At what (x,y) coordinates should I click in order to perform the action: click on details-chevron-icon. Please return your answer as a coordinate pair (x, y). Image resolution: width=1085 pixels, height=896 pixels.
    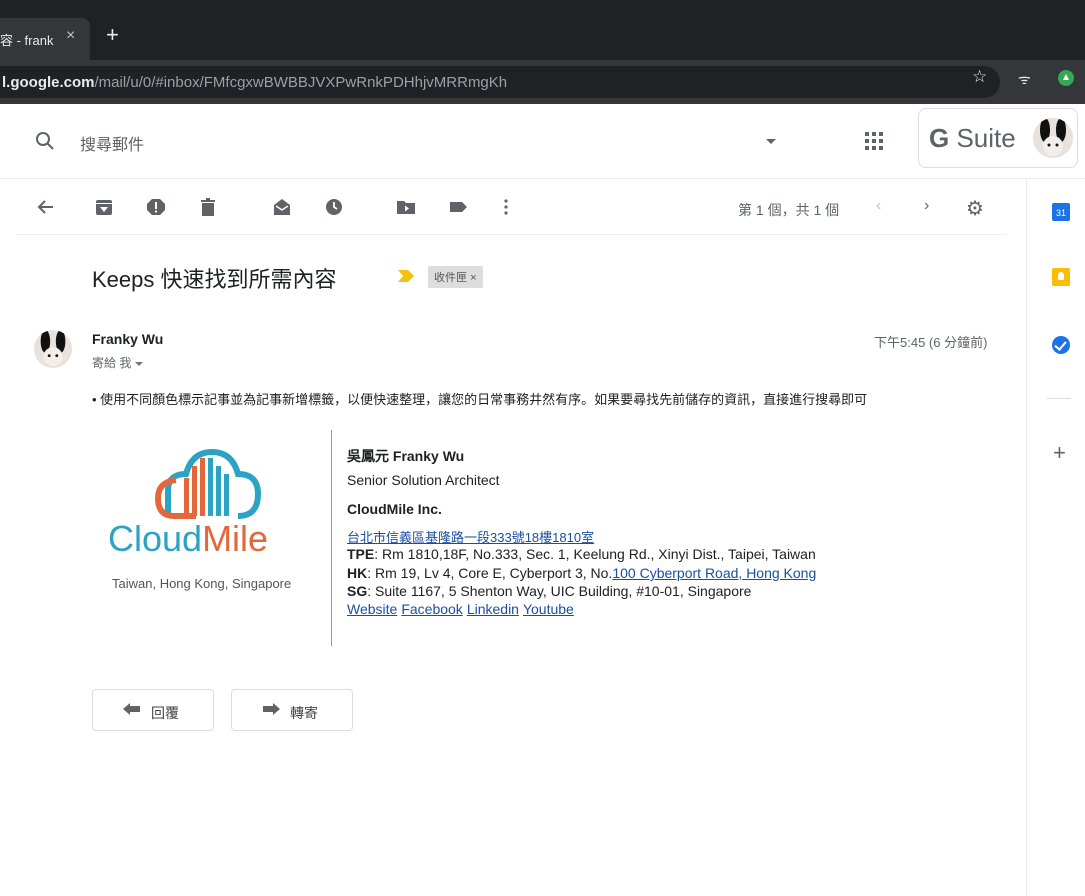
    Looking at the image, I should click on (139, 363).